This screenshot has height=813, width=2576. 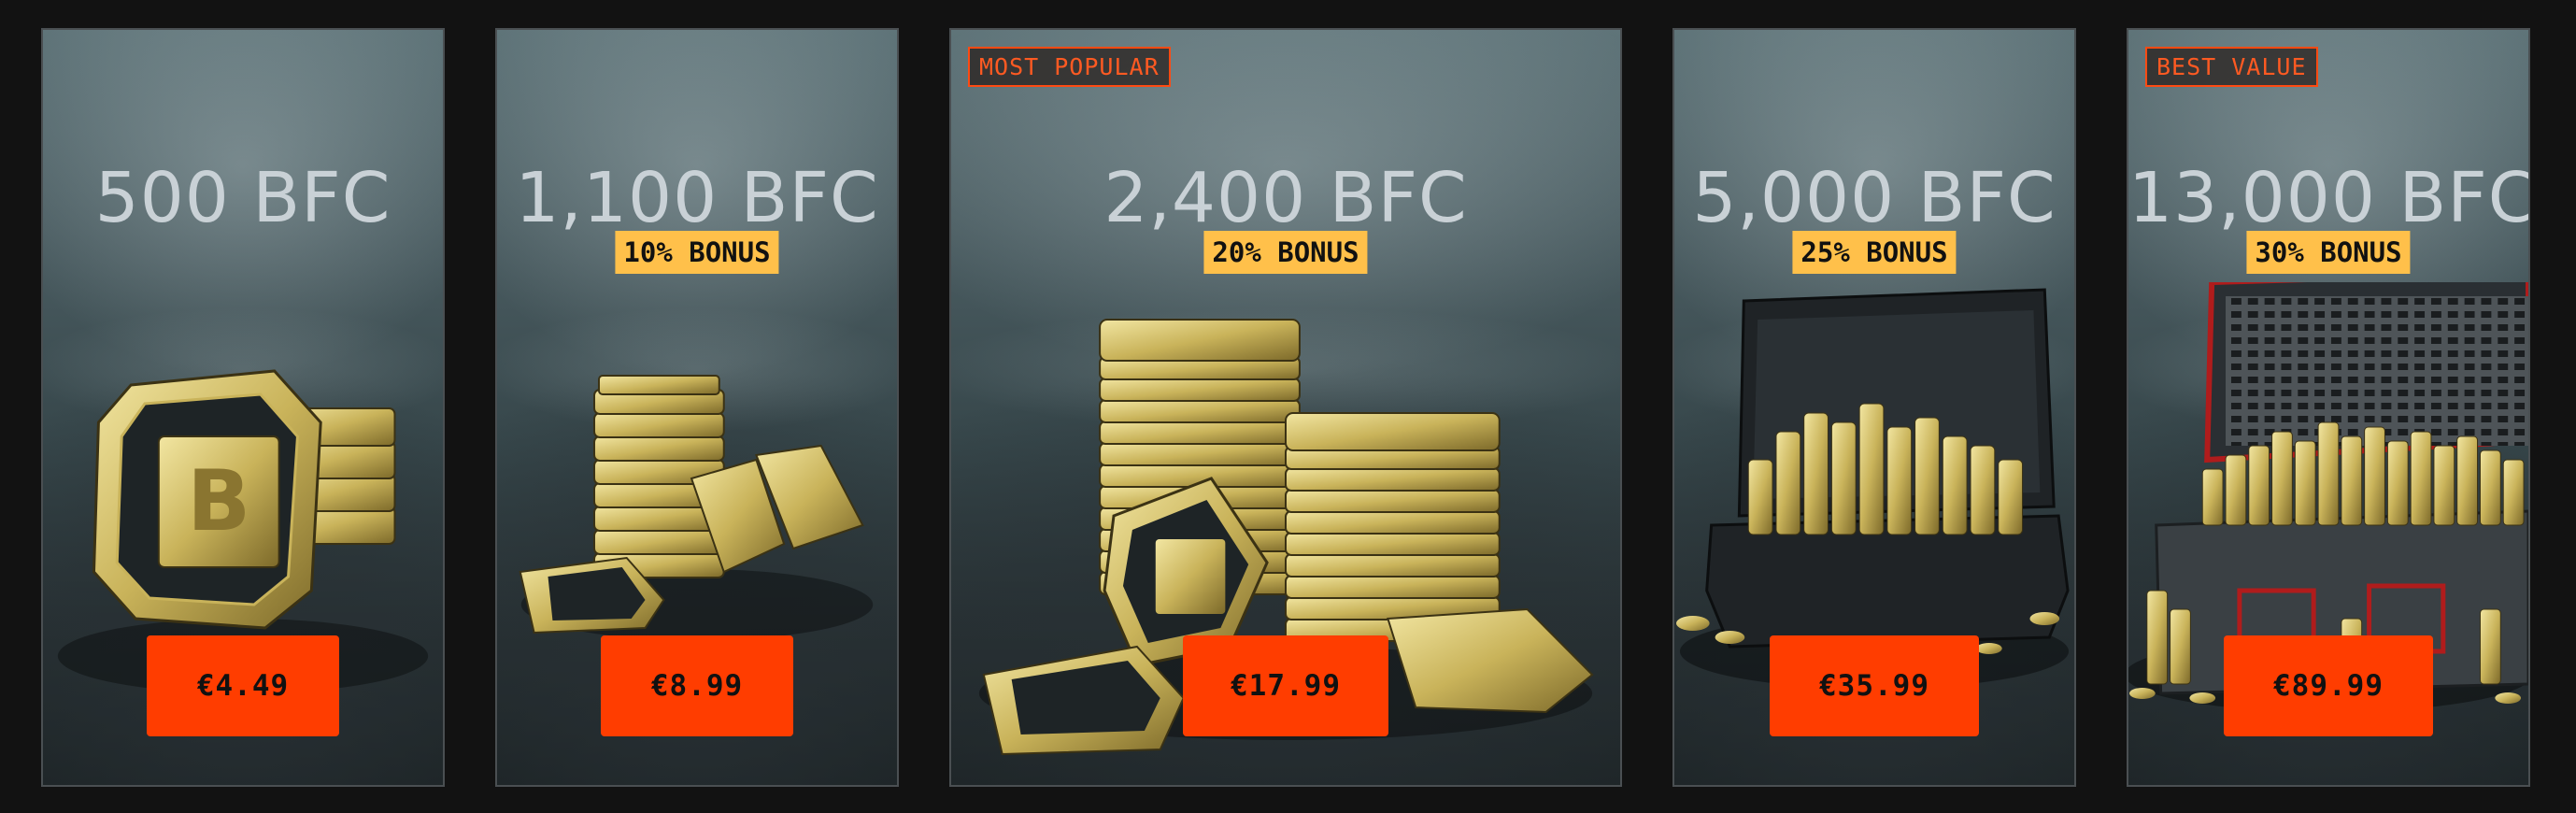 I want to click on pack-card-5000: 5,000 BFC 25% BONUS €35.99, so click(x=1874, y=407).